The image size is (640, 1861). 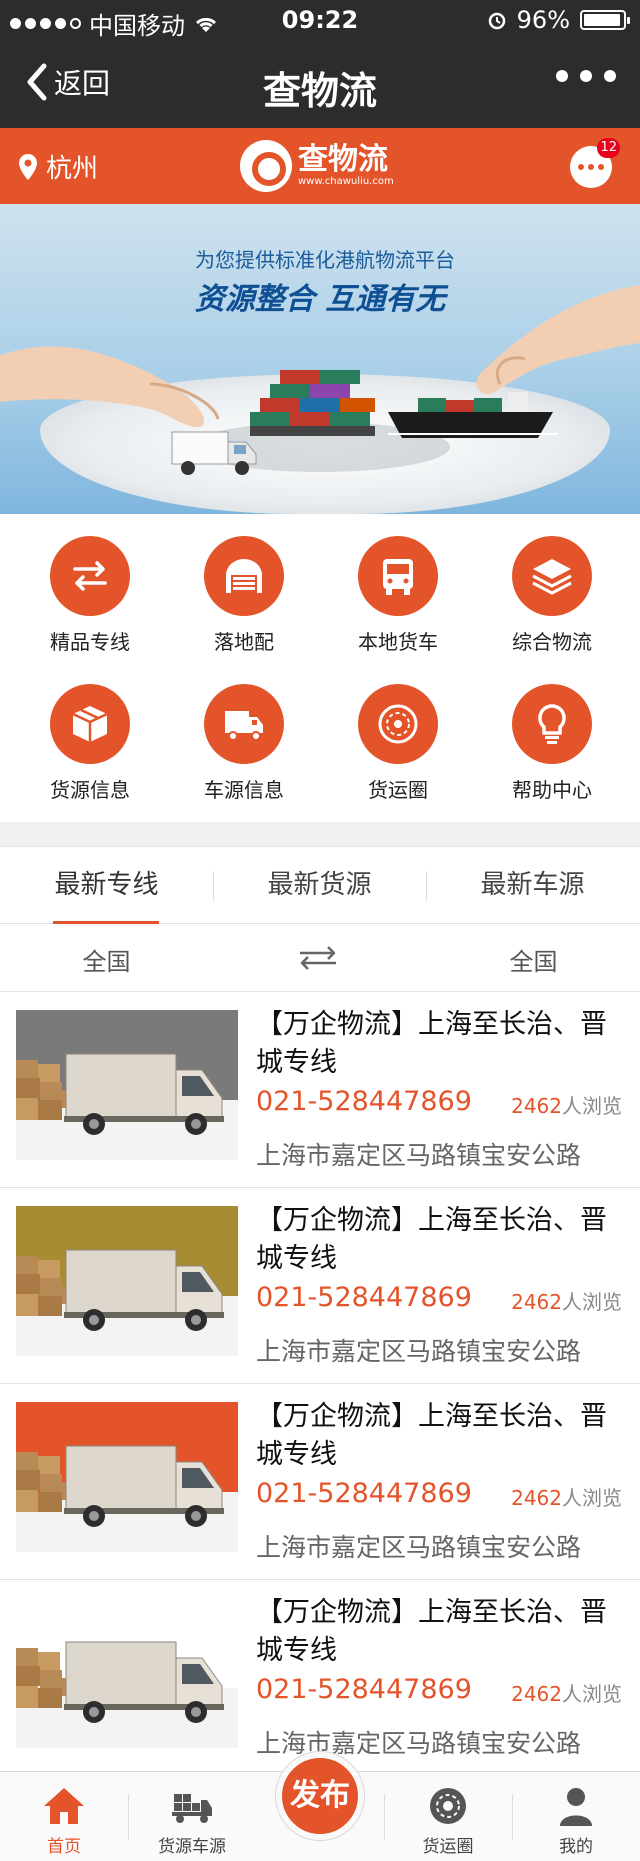 What do you see at coordinates (398, 642) in the screenshot?
I see `category-label: 本地货车` at bounding box center [398, 642].